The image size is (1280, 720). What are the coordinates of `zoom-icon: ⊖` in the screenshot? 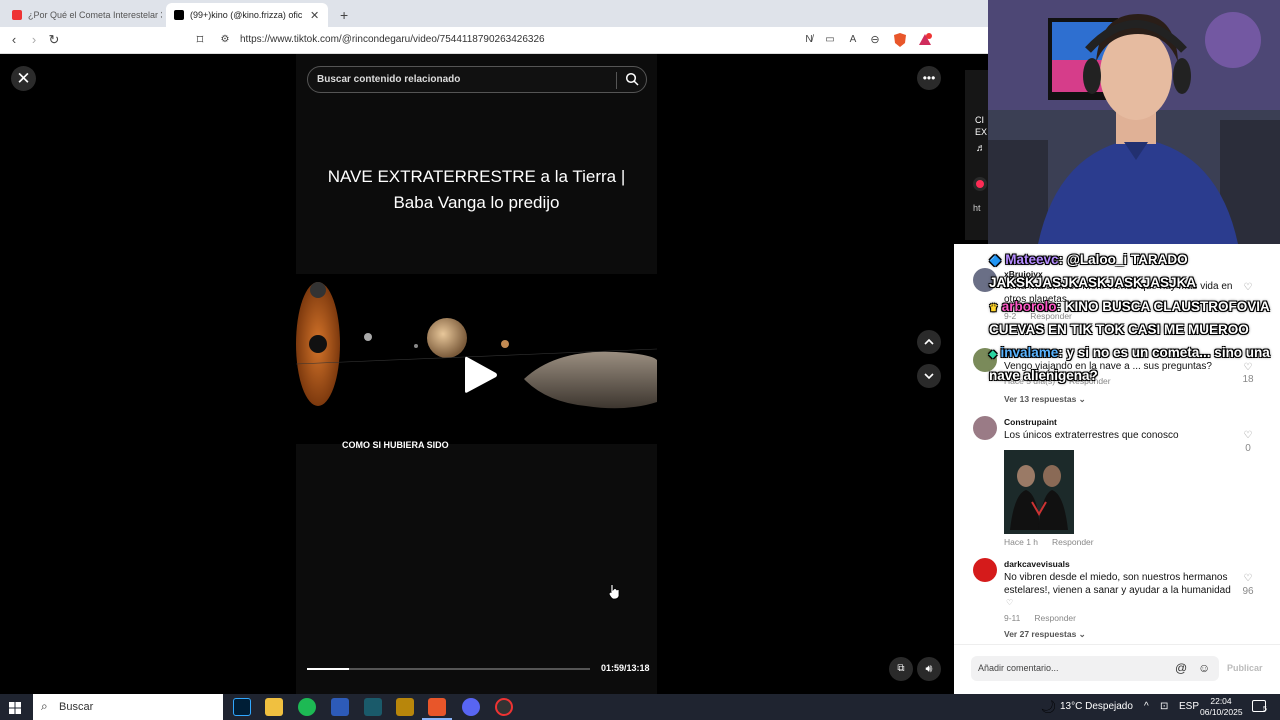 It's located at (875, 40).